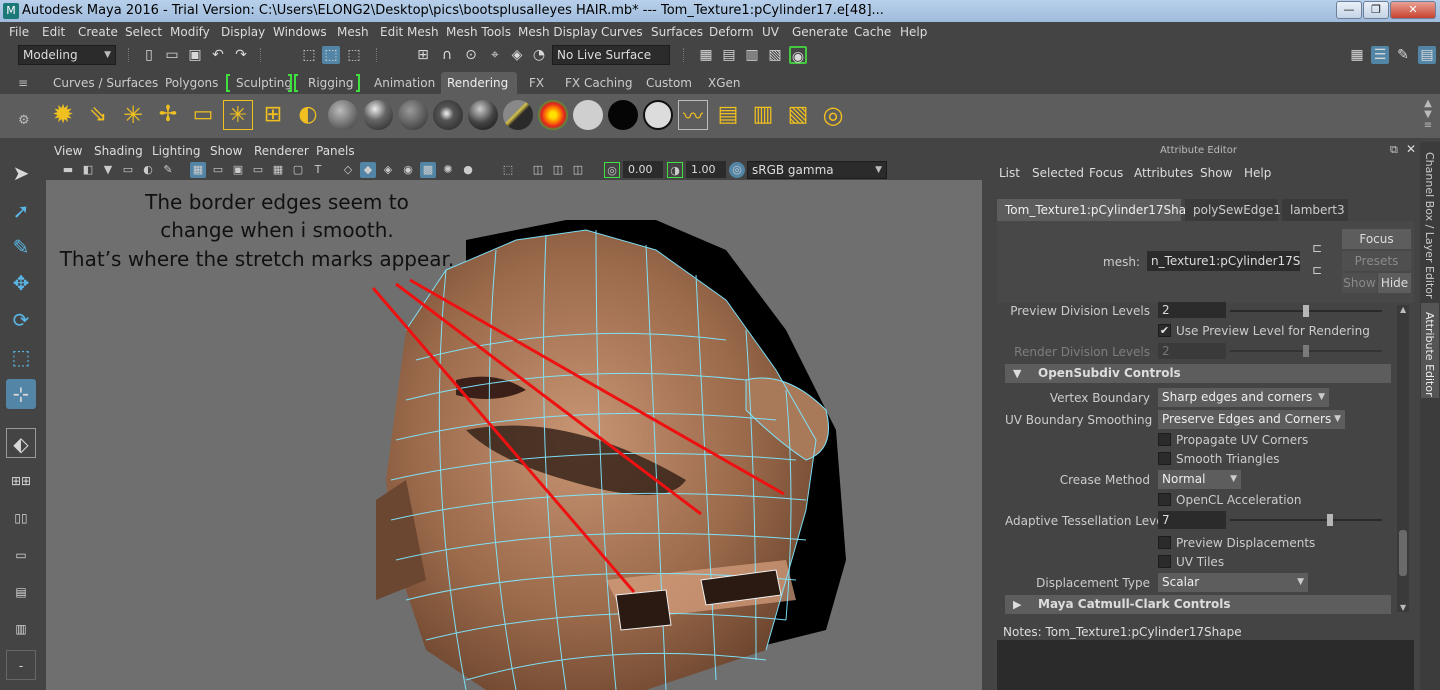  I want to click on attr-menu-selected: Selected, so click(1058, 173).